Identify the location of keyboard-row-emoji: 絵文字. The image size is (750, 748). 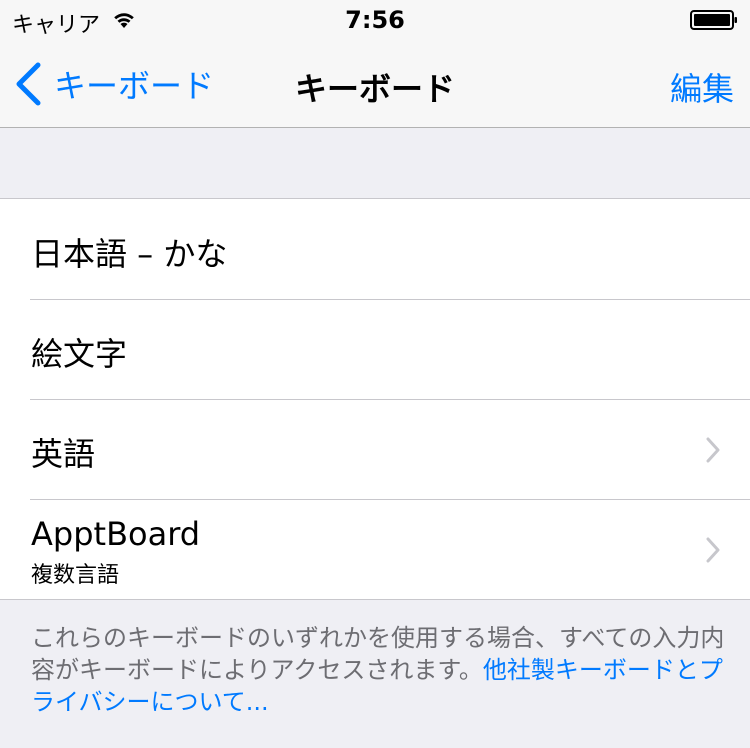
(375, 349).